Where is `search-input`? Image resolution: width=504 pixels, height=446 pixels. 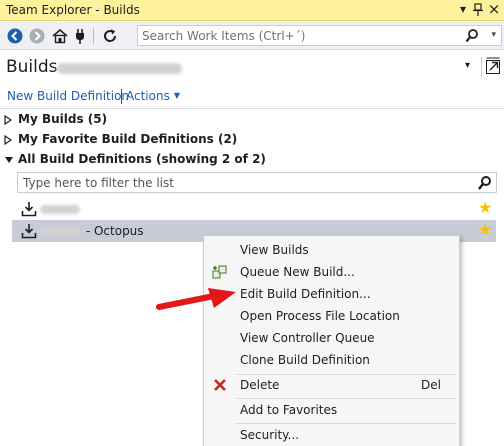
search-input is located at coordinates (302, 35).